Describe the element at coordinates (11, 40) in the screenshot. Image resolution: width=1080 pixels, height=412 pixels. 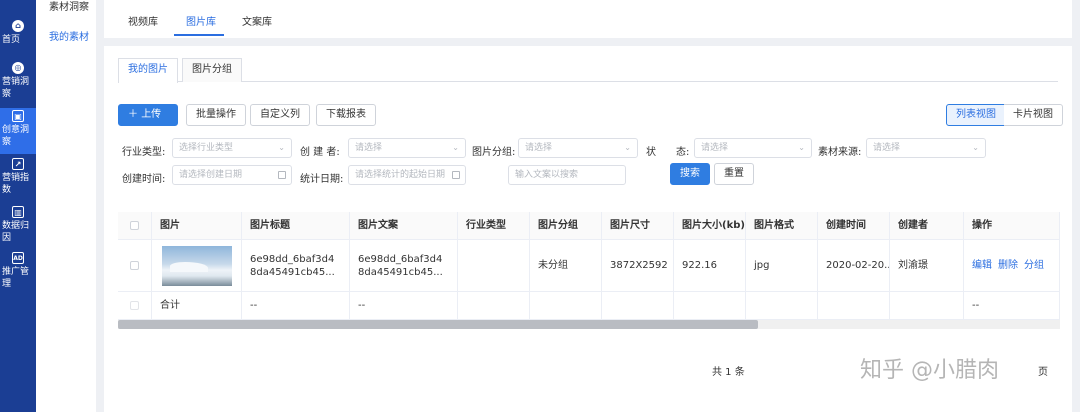
I see `rail-label: 首页` at that location.